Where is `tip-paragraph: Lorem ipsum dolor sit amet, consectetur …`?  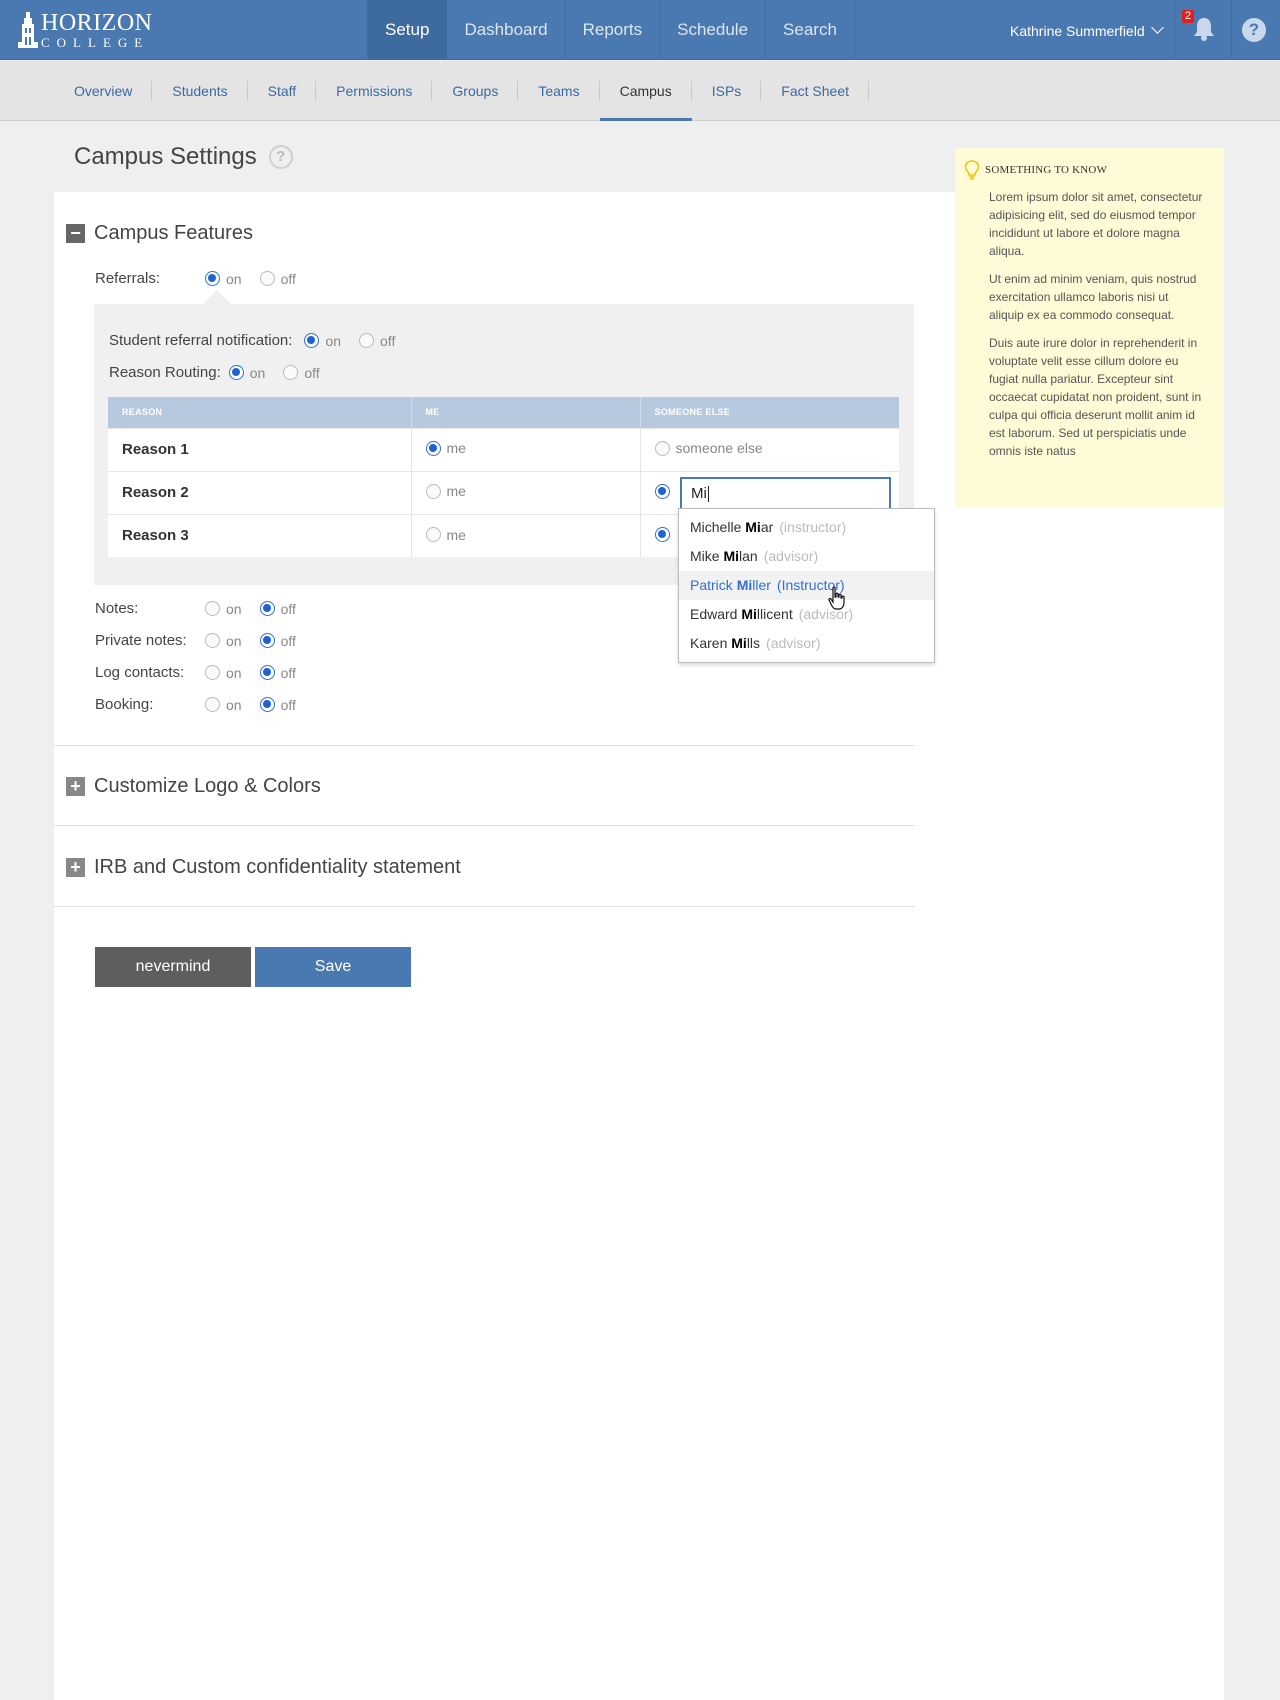 tip-paragraph: Lorem ipsum dolor sit amet, consectetur … is located at coordinates (1096, 224).